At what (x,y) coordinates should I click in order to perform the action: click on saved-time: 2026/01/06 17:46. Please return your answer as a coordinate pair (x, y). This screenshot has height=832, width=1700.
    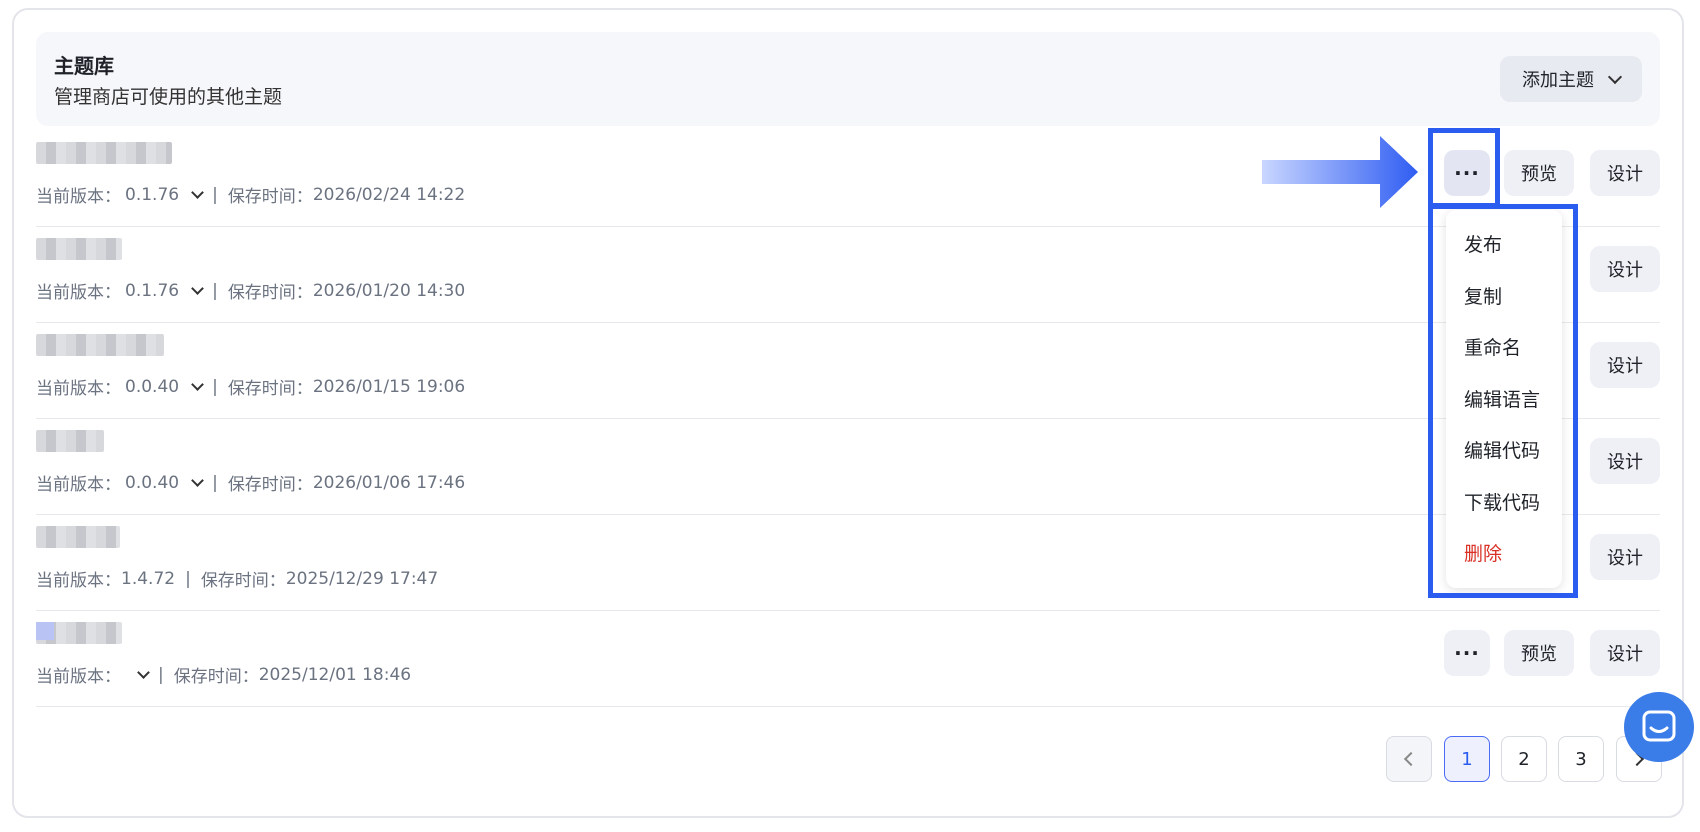
    Looking at the image, I should click on (389, 482).